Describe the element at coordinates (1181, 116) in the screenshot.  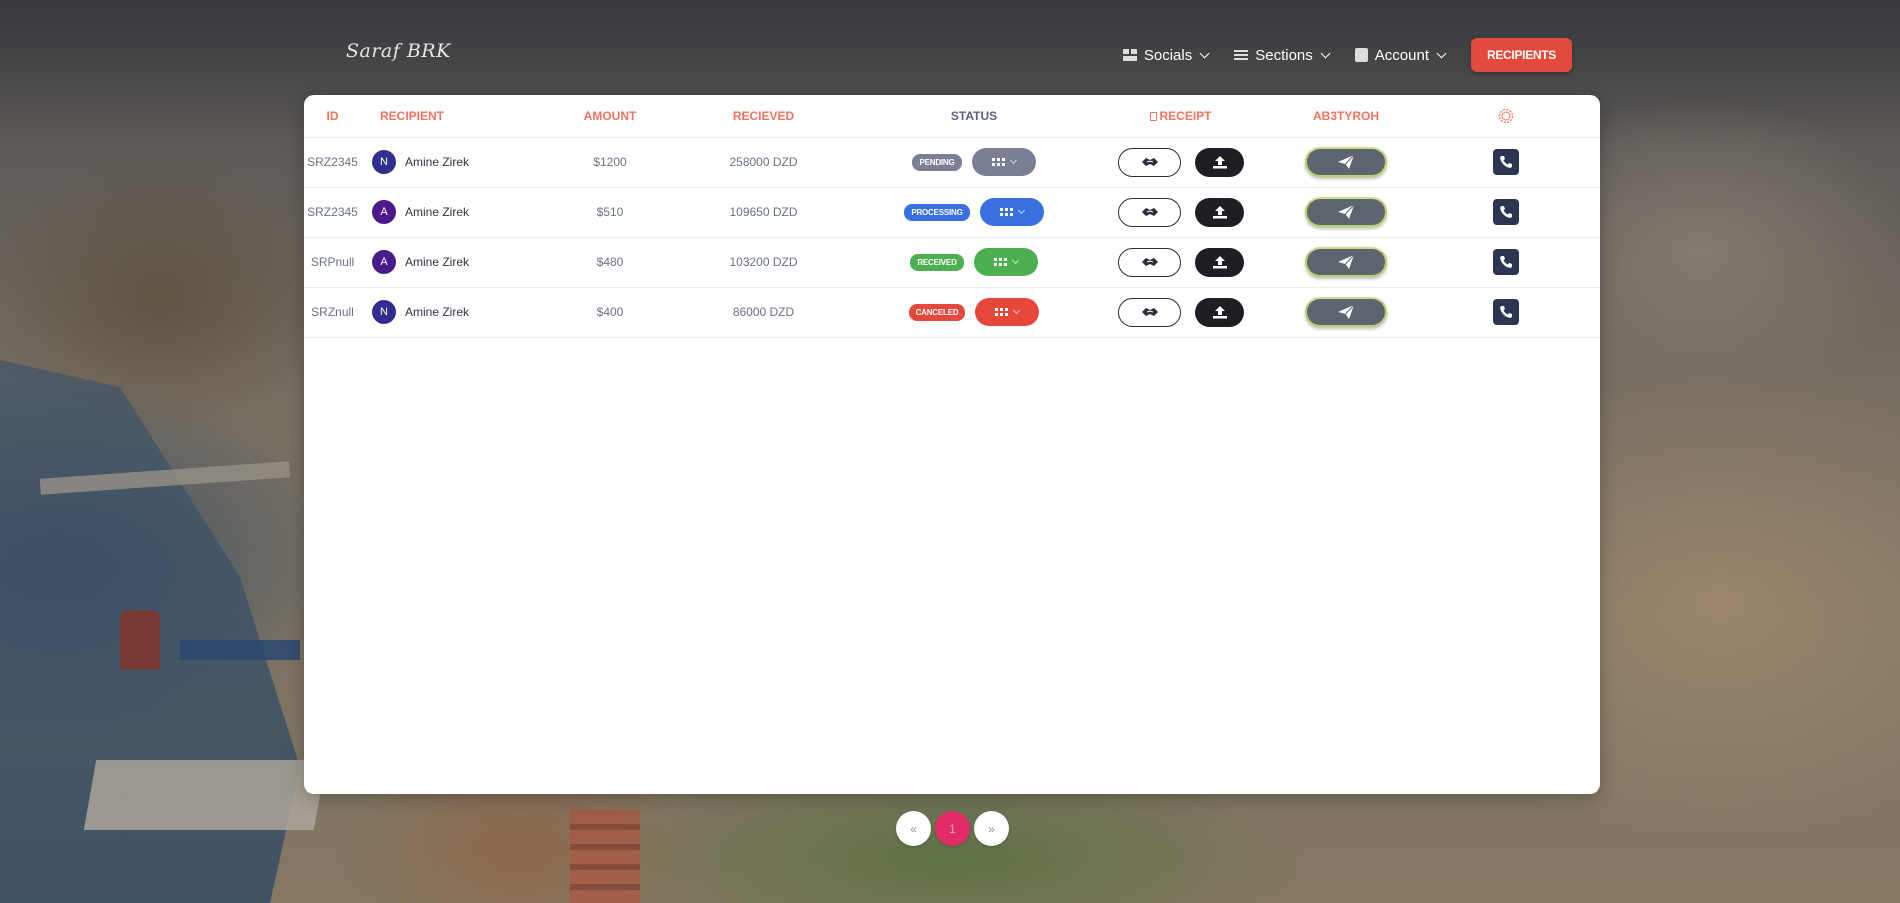
I see `header-receipt: RECEIPT` at that location.